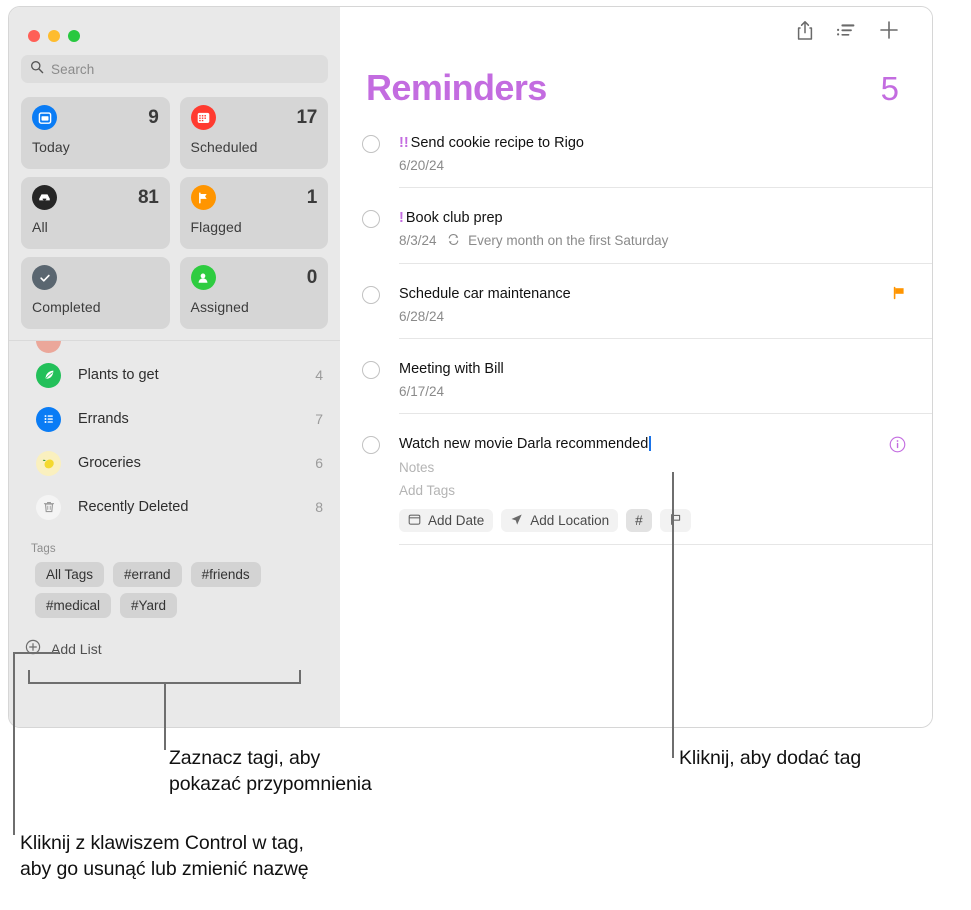 This screenshot has height=910, width=971. Describe the element at coordinates (147, 574) in the screenshot. I see `tag-errand: #errand` at that location.